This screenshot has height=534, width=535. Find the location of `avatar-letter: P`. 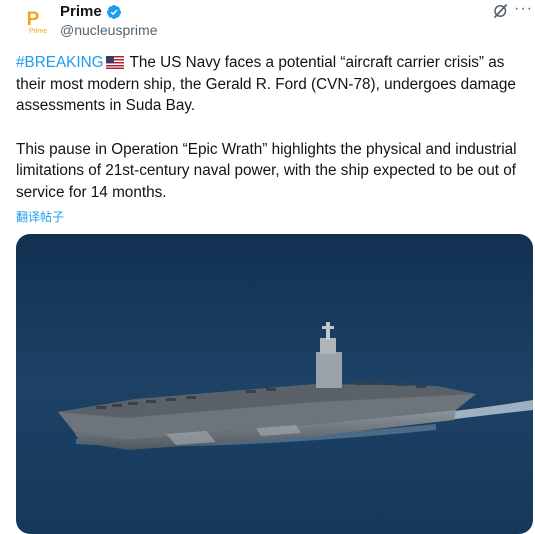

avatar-letter: P is located at coordinates (33, 19).